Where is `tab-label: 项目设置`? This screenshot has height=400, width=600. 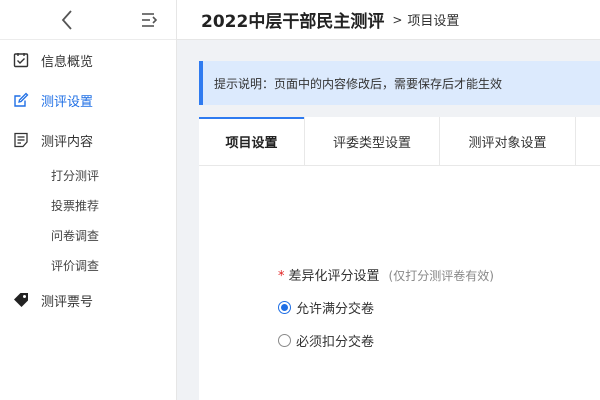
tab-label: 项目设置 is located at coordinates (251, 143).